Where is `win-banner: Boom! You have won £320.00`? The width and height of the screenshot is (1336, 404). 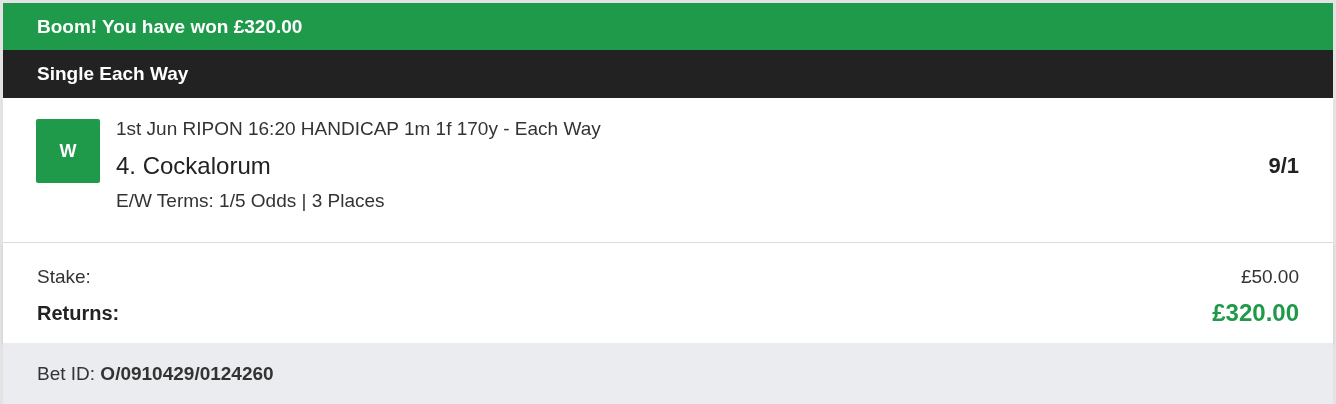
win-banner: Boom! You have won £320.00 is located at coordinates (668, 25).